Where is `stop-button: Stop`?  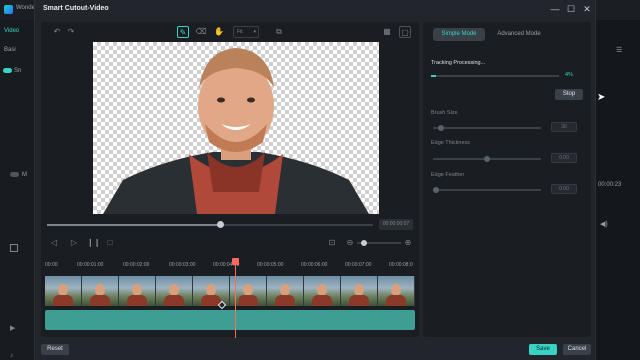
stop-button: Stop is located at coordinates (569, 94).